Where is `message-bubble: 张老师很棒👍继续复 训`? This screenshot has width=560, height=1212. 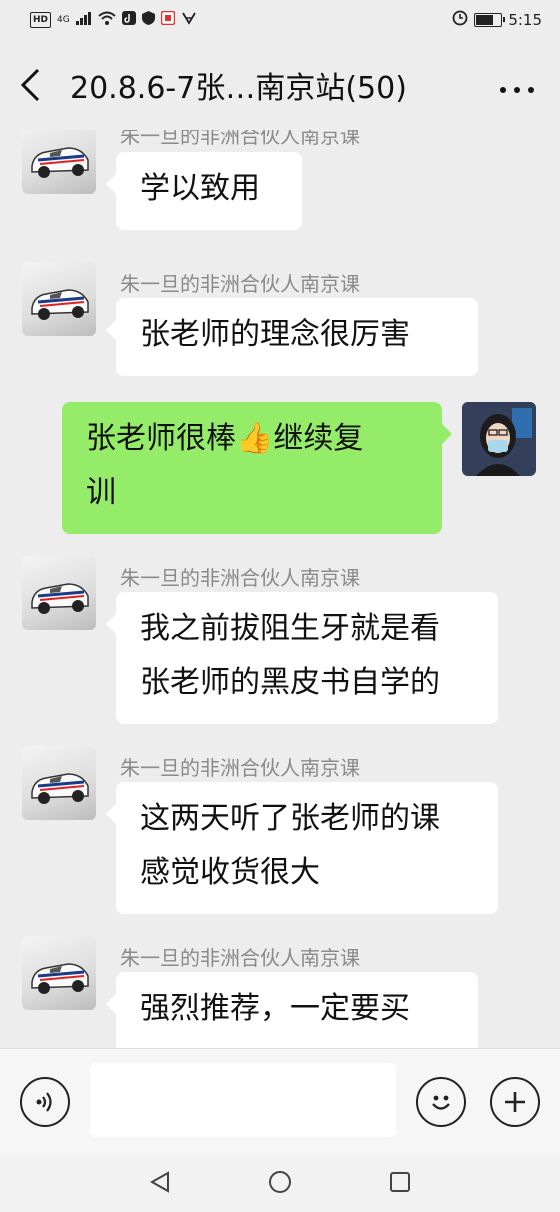
message-bubble: 张老师很棒👍继续复 训 is located at coordinates (257, 468).